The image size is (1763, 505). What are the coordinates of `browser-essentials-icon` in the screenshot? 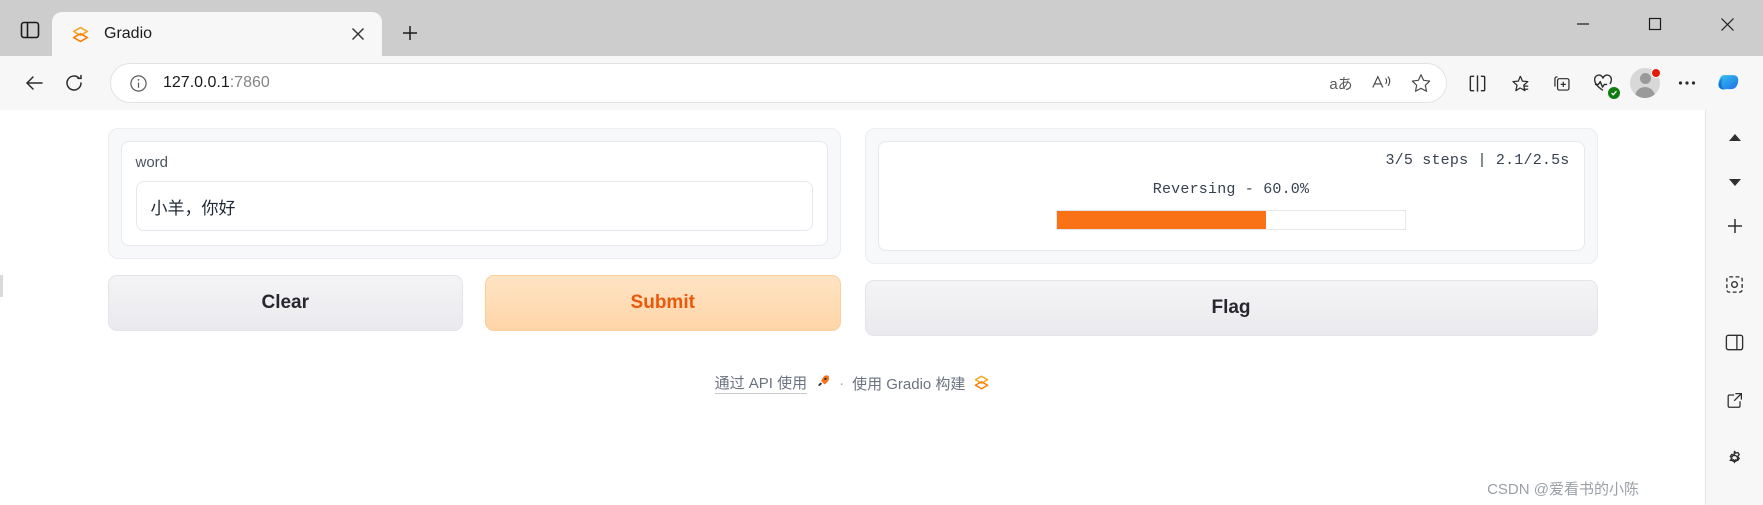 It's located at (1603, 83).